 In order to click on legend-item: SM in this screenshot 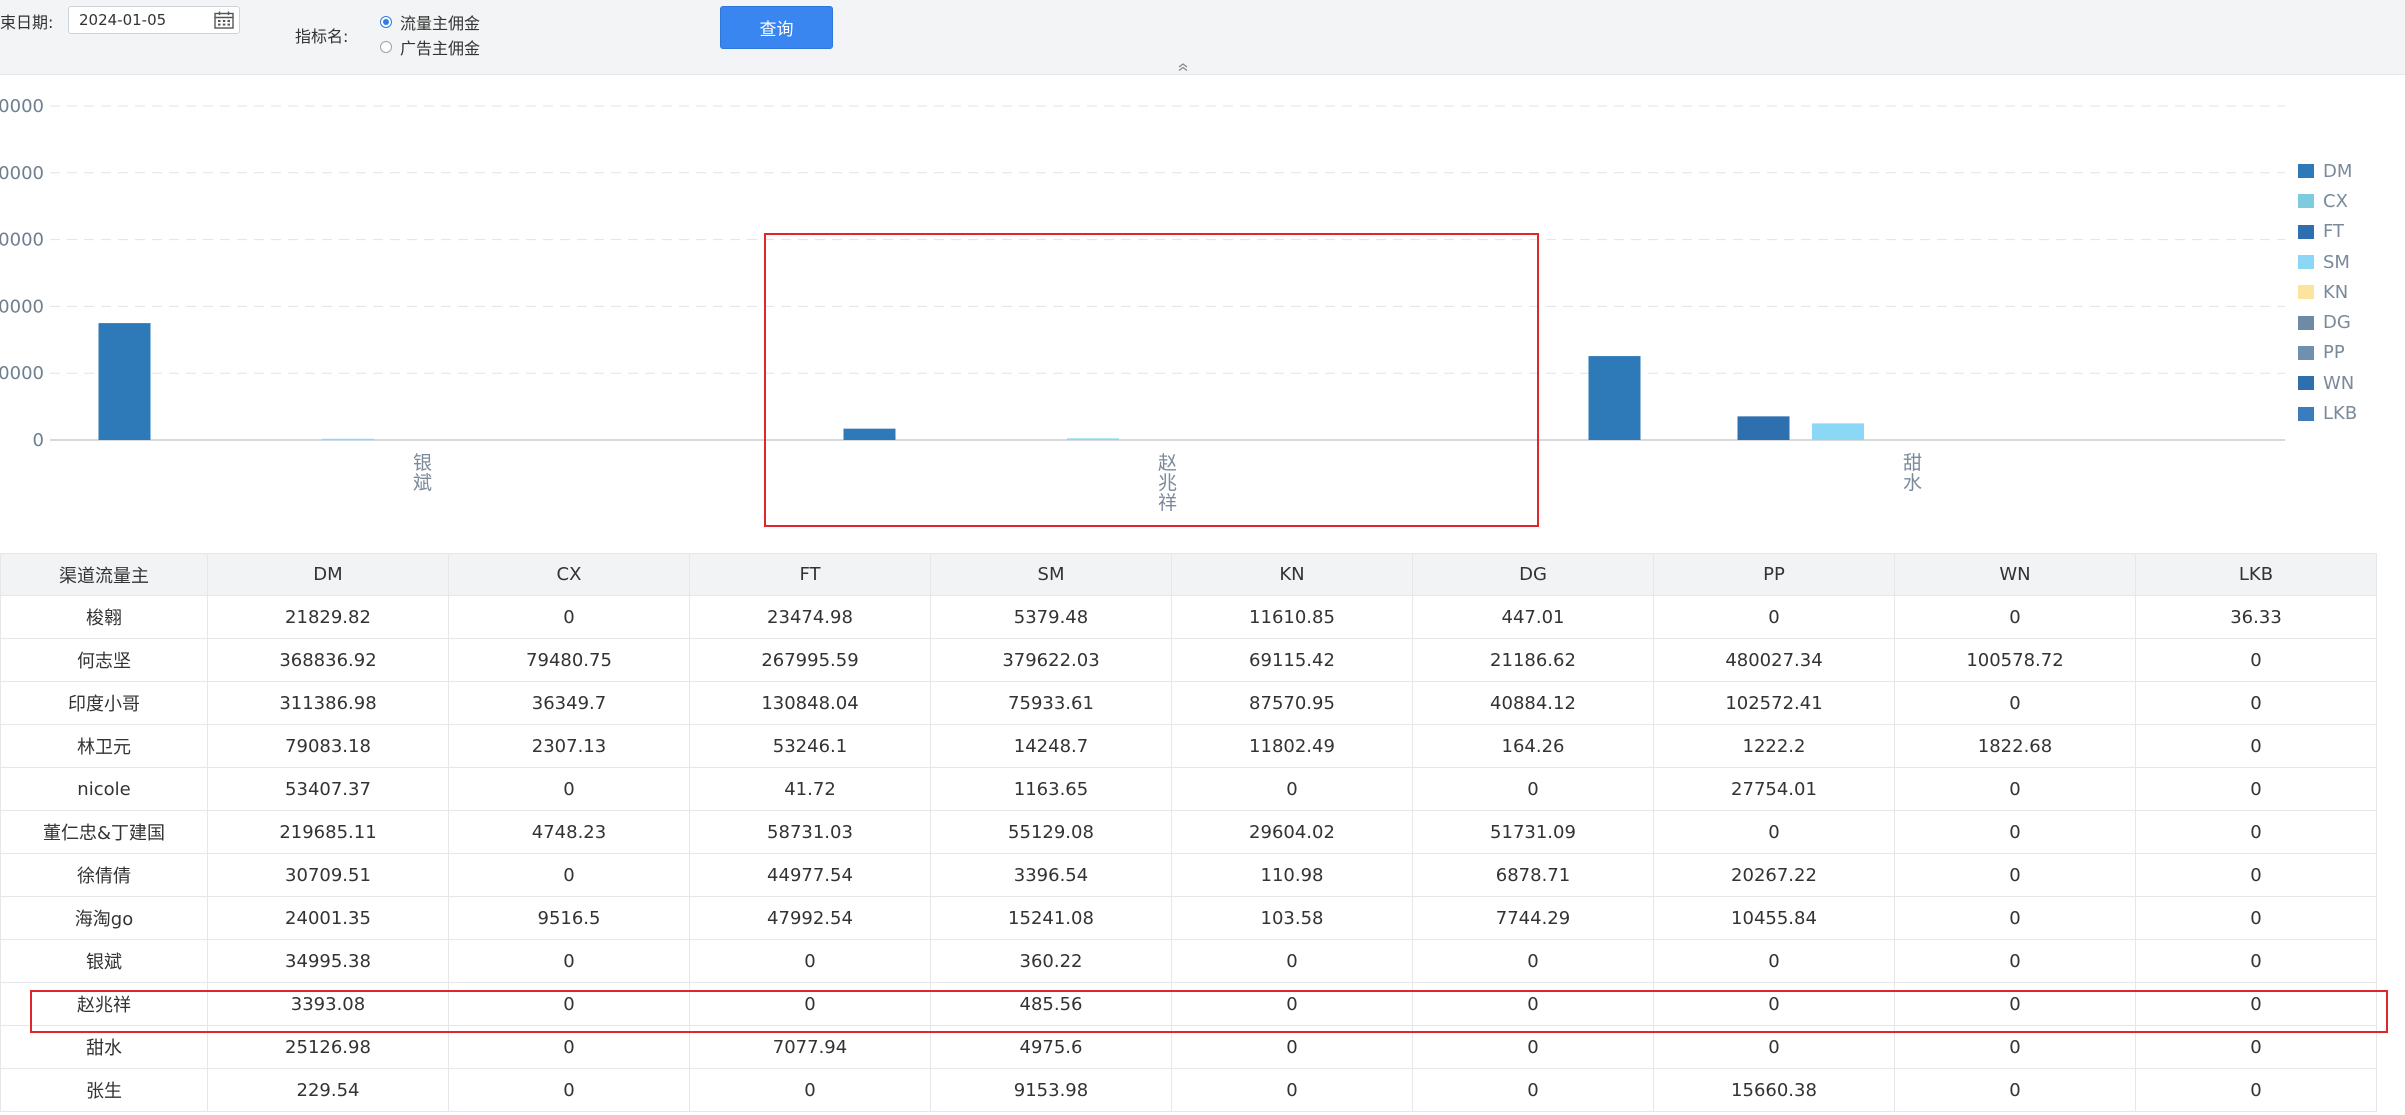, I will do `click(2348, 262)`.